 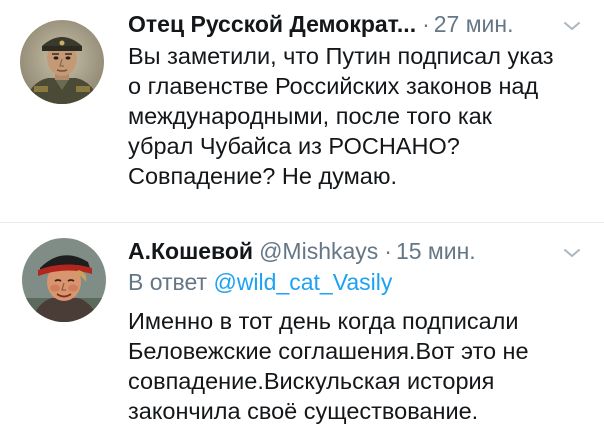 What do you see at coordinates (333, 86) in the screenshot?
I see `tweet-text-line: о главенстве Российских законов над` at bounding box center [333, 86].